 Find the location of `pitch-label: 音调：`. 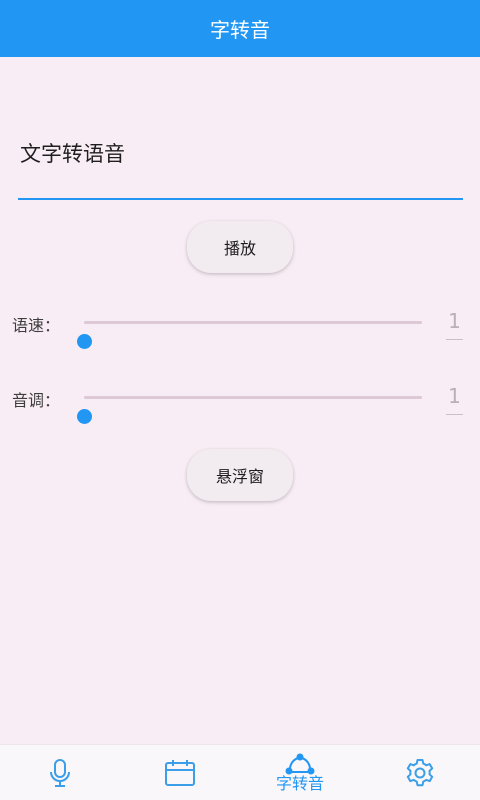

pitch-label: 音调： is located at coordinates (36, 400).